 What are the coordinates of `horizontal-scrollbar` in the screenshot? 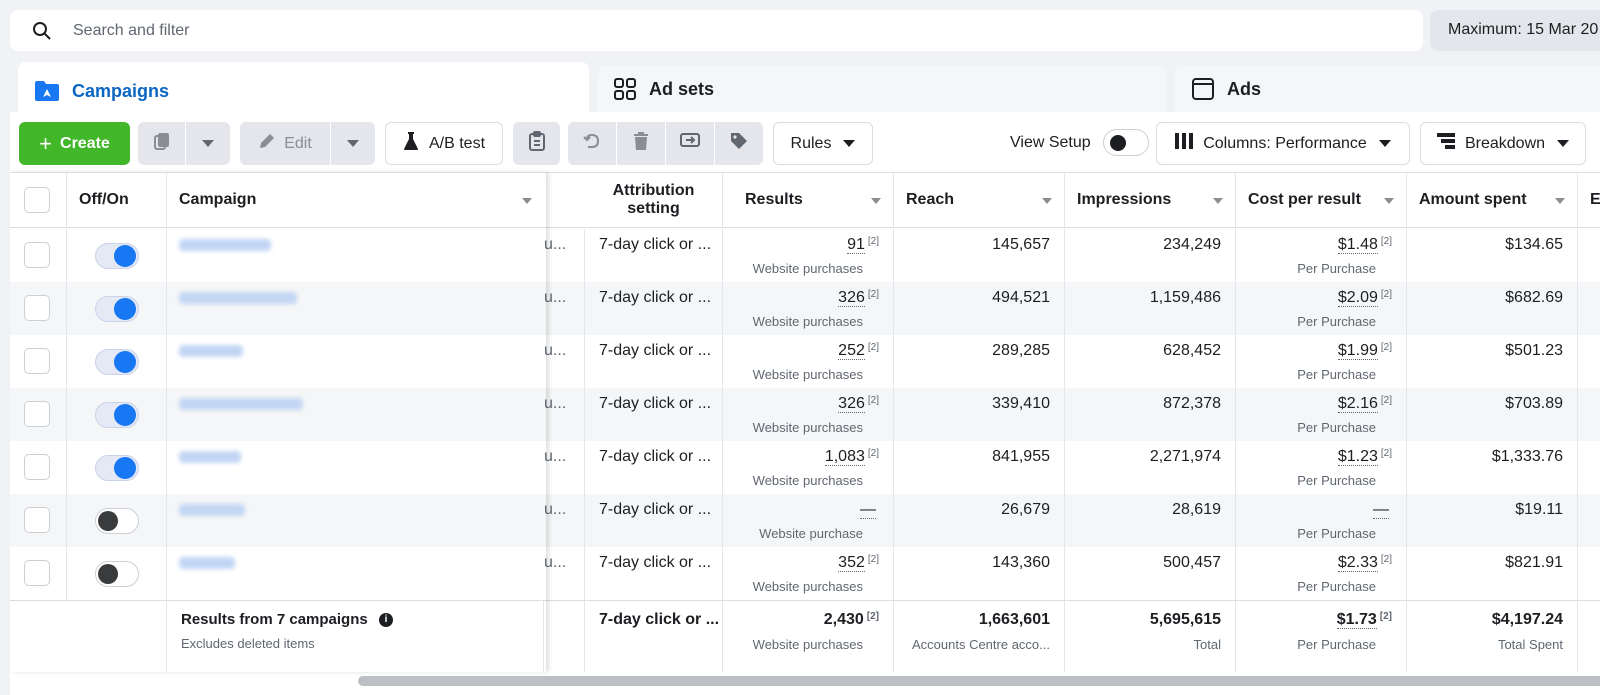 It's located at (979, 681).